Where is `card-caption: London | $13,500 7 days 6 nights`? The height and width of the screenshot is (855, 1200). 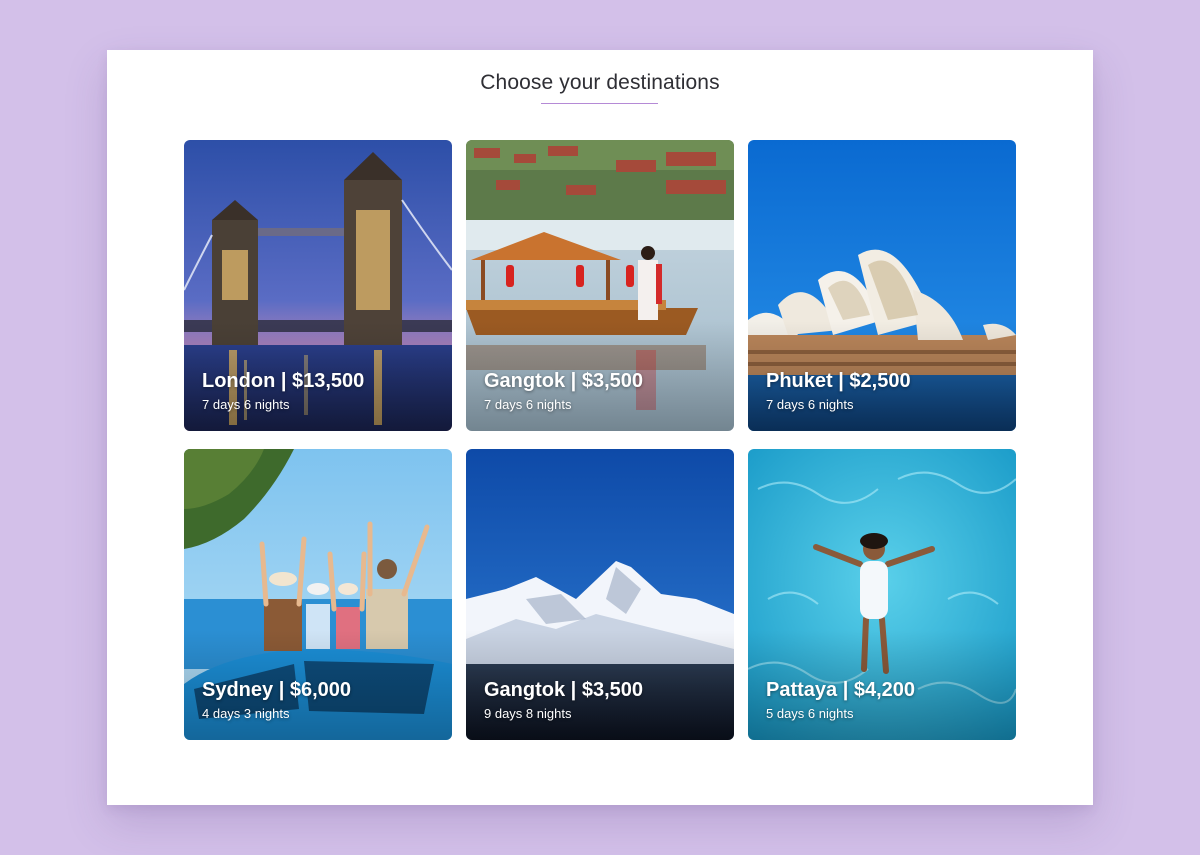
card-caption: London | $13,500 7 days 6 nights is located at coordinates (283, 391).